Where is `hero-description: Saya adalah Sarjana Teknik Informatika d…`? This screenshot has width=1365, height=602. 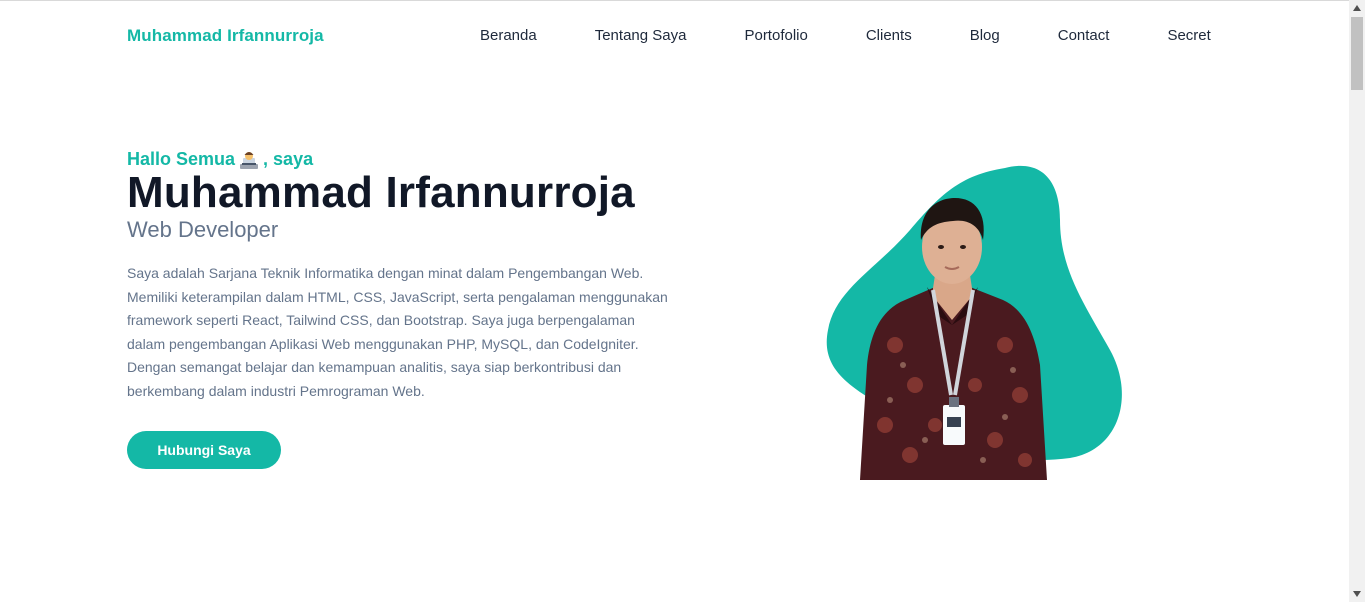
hero-description: Saya adalah Sarjana Teknik Informatika d… is located at coordinates (397, 332).